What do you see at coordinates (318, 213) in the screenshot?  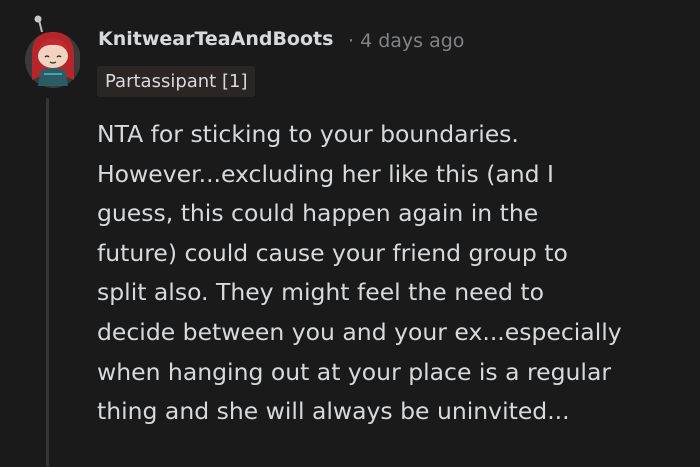 I see `comment-body-line: guess, this could happen again in the` at bounding box center [318, 213].